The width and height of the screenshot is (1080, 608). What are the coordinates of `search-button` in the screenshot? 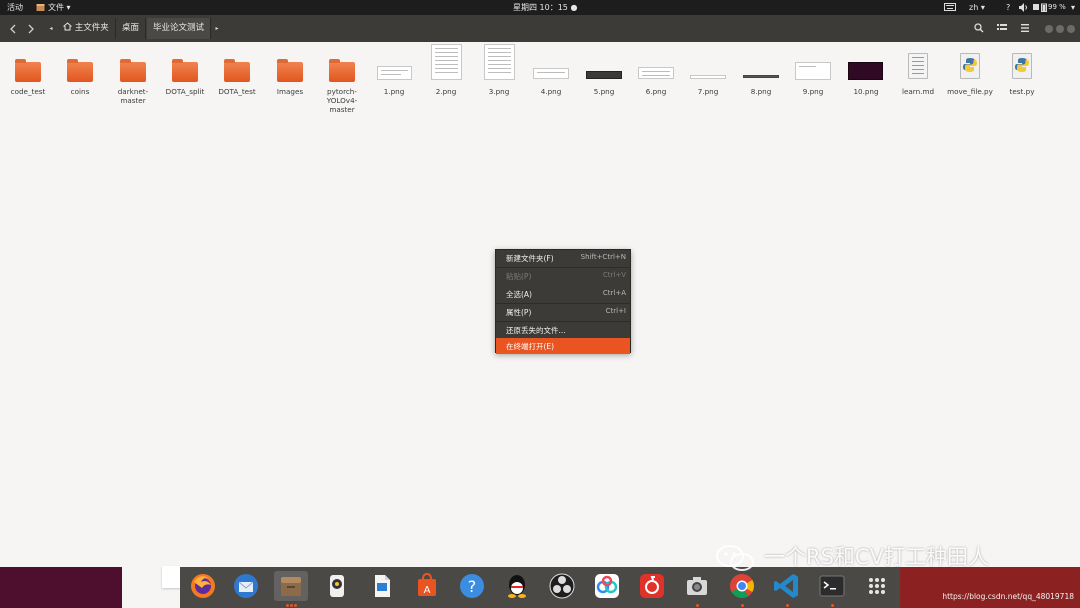 It's located at (979, 28).